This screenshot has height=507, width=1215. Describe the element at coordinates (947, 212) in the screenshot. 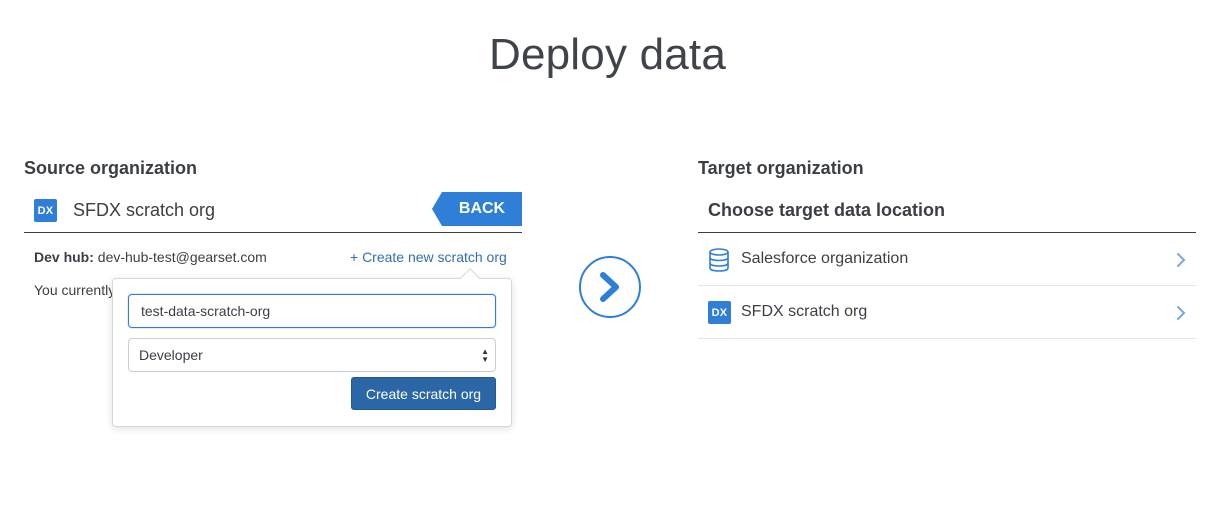

I see `target-location-header: Choose target data location` at that location.